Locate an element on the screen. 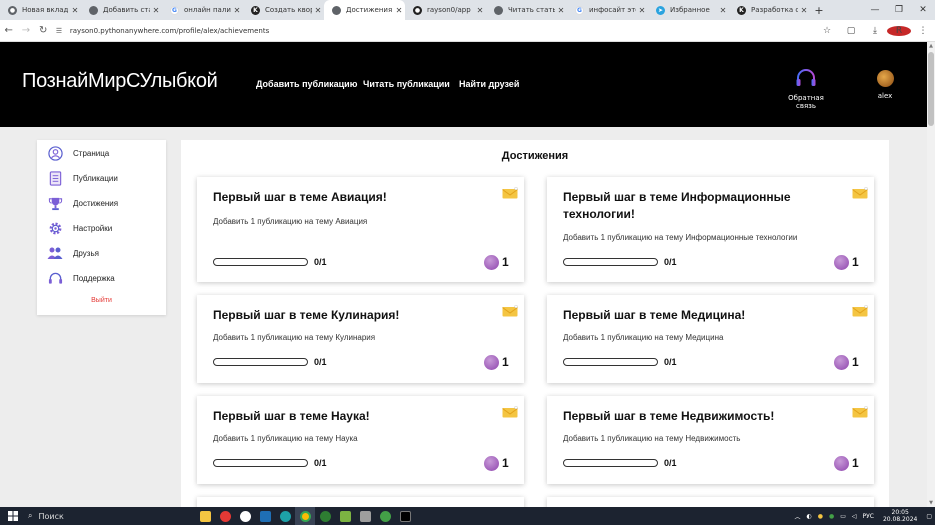 Image resolution: width=935 pixels, height=525 pixels. browser-tab: ● rayson0/app ✕ is located at coordinates (445, 10).